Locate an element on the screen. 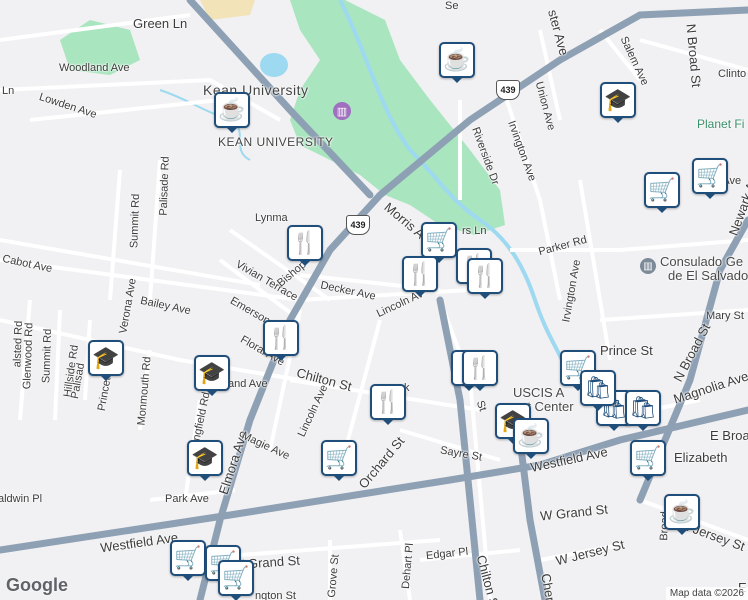 The height and width of the screenshot is (600, 748). street-label: Palisade Rd is located at coordinates (164, 186).